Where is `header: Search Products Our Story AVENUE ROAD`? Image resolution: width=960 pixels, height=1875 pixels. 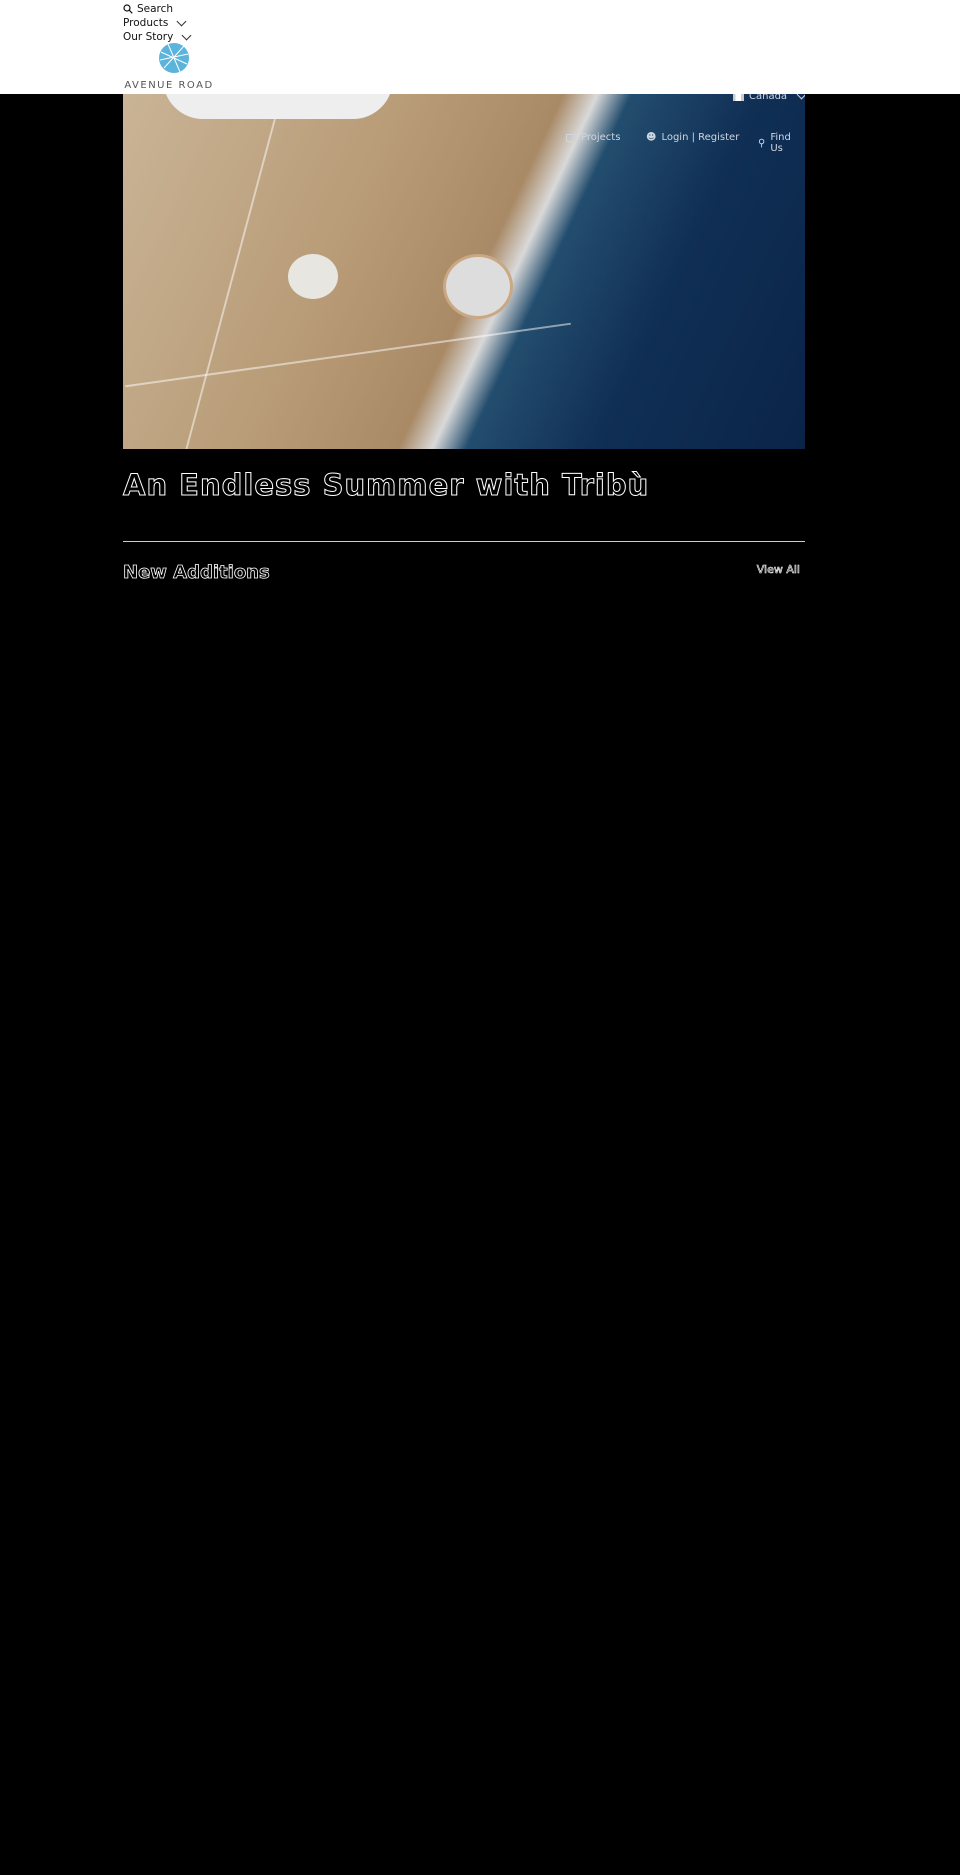
header: Search Products Our Story AVENUE ROAD is located at coordinates (480, 47).